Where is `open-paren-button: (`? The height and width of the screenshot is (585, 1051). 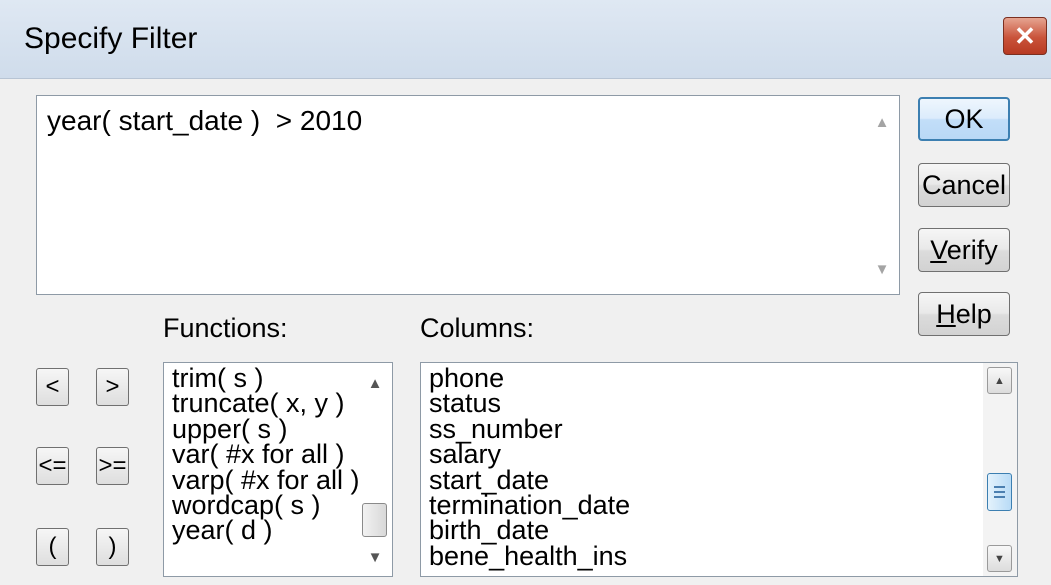 open-paren-button: ( is located at coordinates (52, 547).